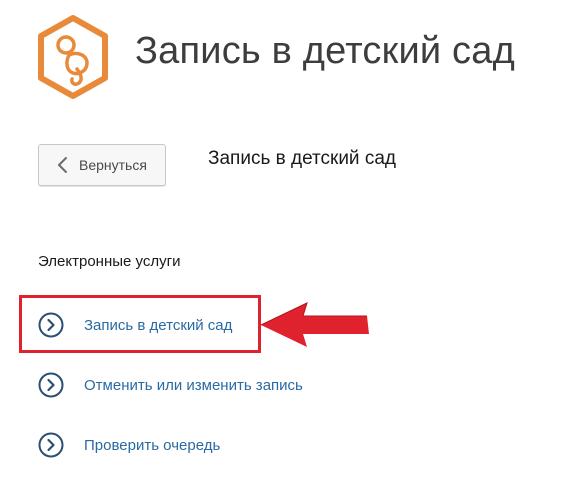 The width and height of the screenshot is (581, 484). I want to click on service-link-label: Отменить или изменить запись, so click(193, 385).